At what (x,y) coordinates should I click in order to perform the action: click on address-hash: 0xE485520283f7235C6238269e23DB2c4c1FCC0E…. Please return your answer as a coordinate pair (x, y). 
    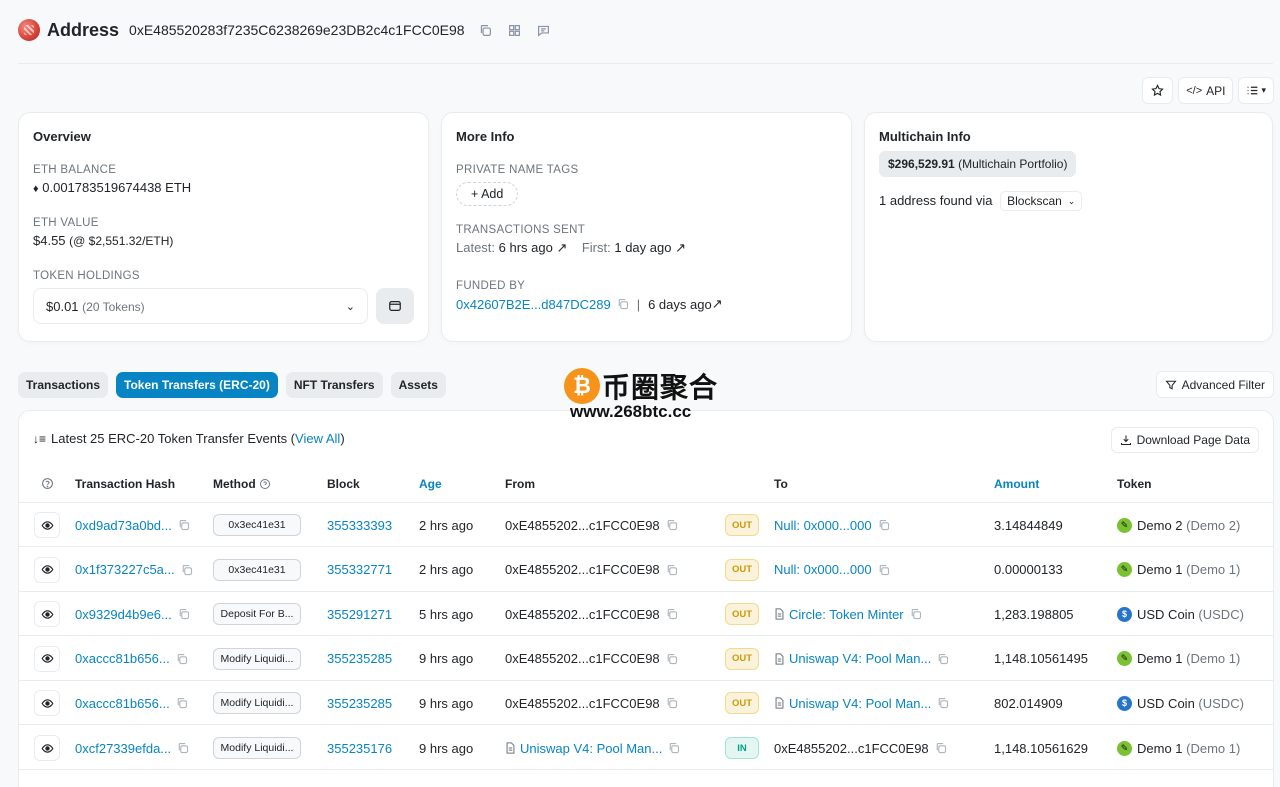
    Looking at the image, I should click on (297, 30).